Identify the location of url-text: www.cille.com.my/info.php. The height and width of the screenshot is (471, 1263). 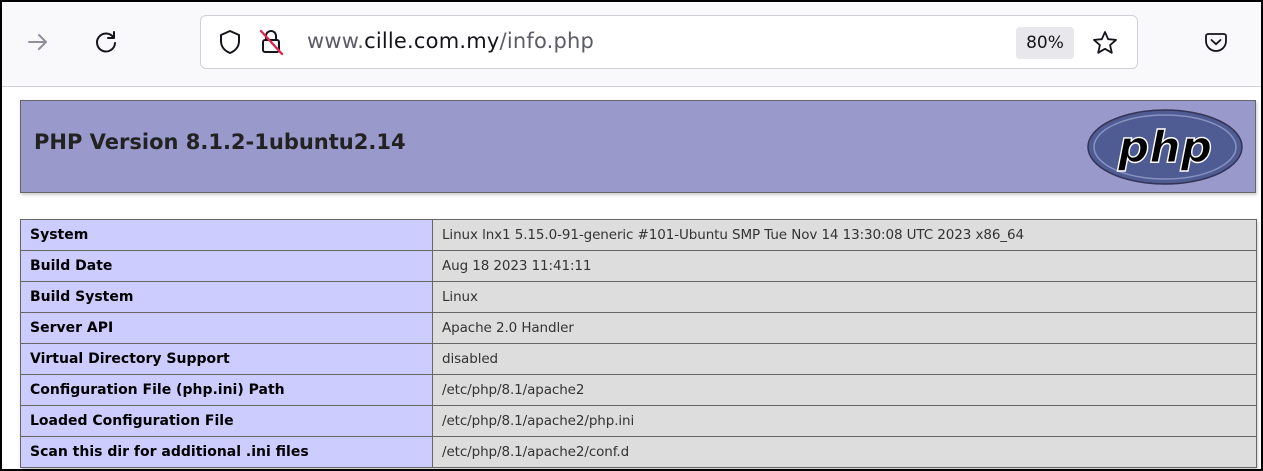
(450, 41).